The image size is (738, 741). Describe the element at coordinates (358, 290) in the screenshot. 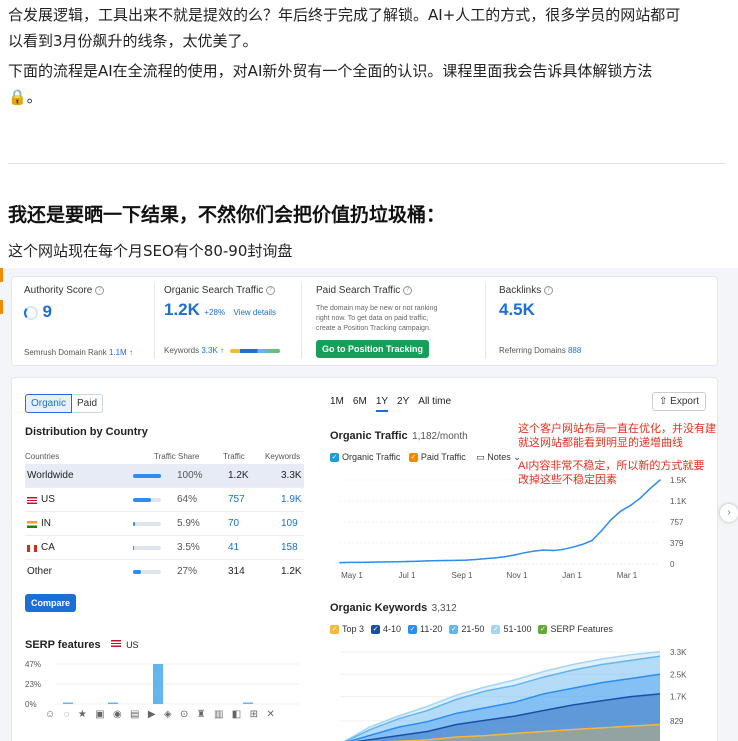

I see `paid-label: Paid Search Traffic` at that location.